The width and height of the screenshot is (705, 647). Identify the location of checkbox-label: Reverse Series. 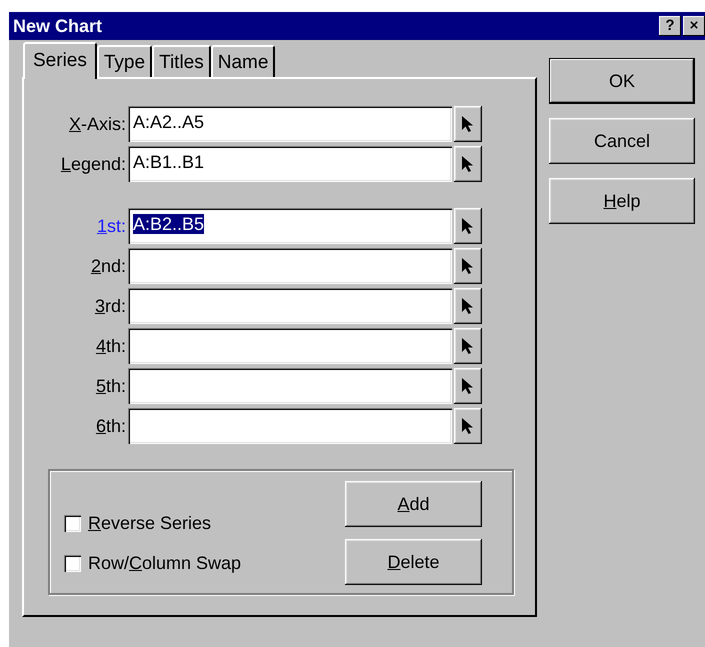
(150, 523).